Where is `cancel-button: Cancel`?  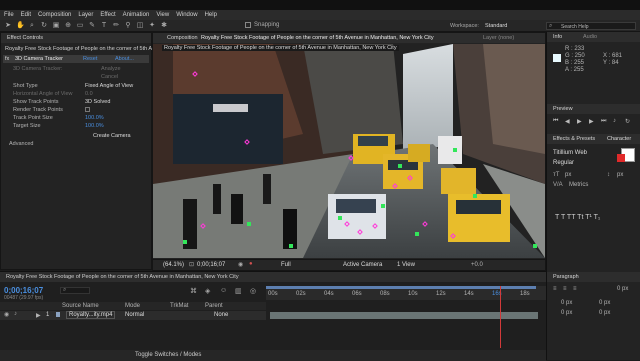 cancel-button: Cancel is located at coordinates (109, 77).